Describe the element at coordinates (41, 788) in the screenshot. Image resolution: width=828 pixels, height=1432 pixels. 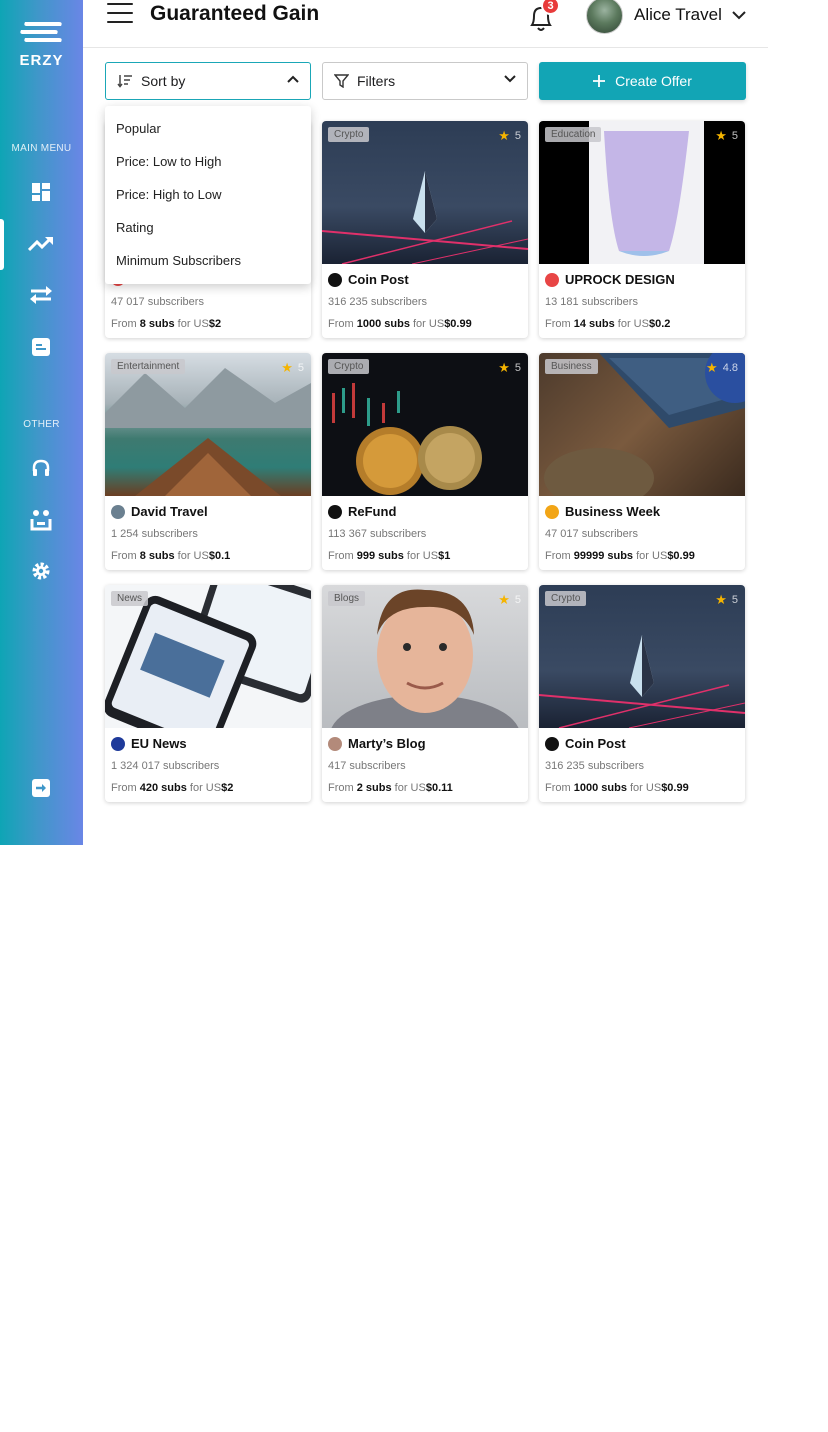
I see `logout-icon` at that location.